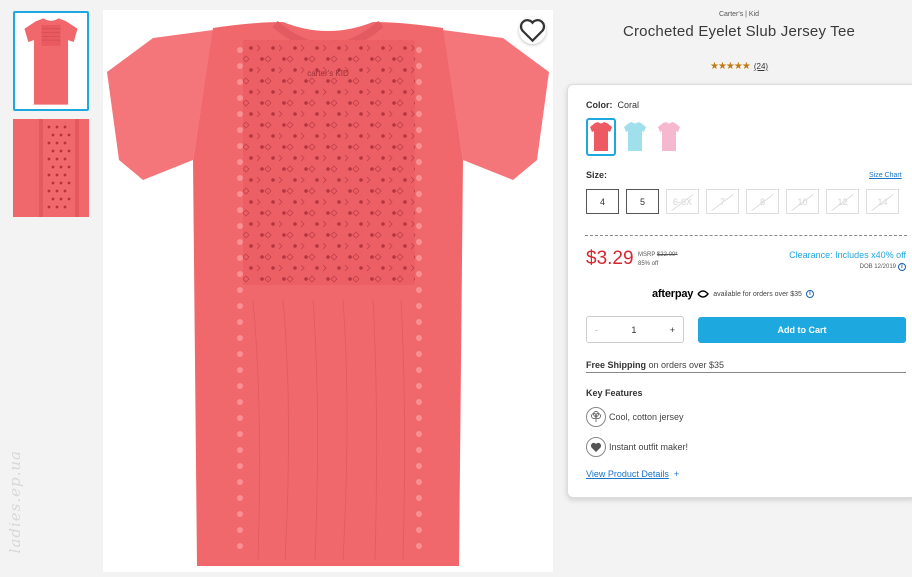 Image resolution: width=912 pixels, height=577 pixels. Describe the element at coordinates (802, 201) in the screenshot. I see `size-10: 10` at that location.